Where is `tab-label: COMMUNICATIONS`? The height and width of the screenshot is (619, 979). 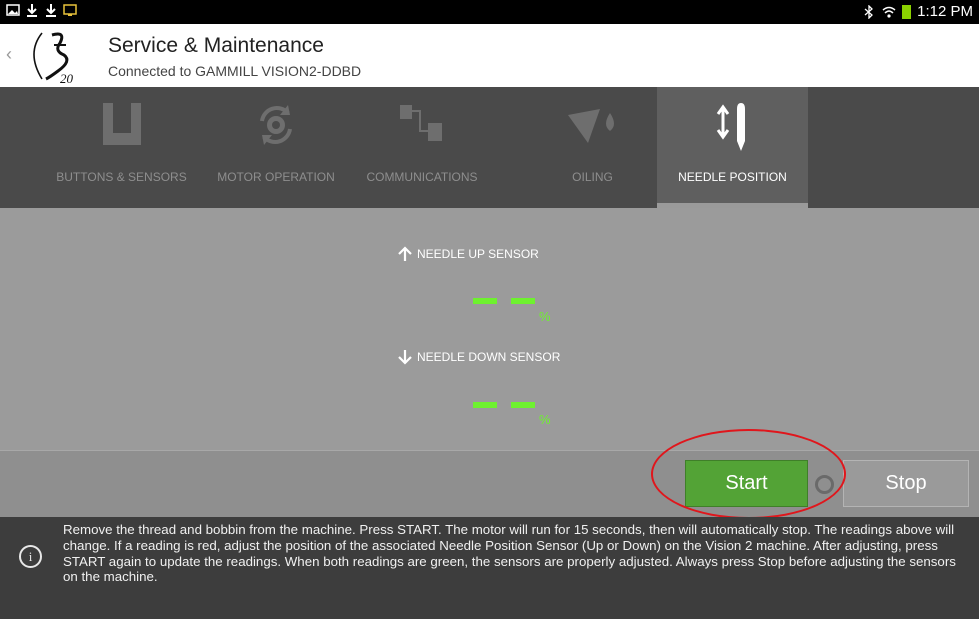
tab-label: COMMUNICATIONS is located at coordinates (422, 177).